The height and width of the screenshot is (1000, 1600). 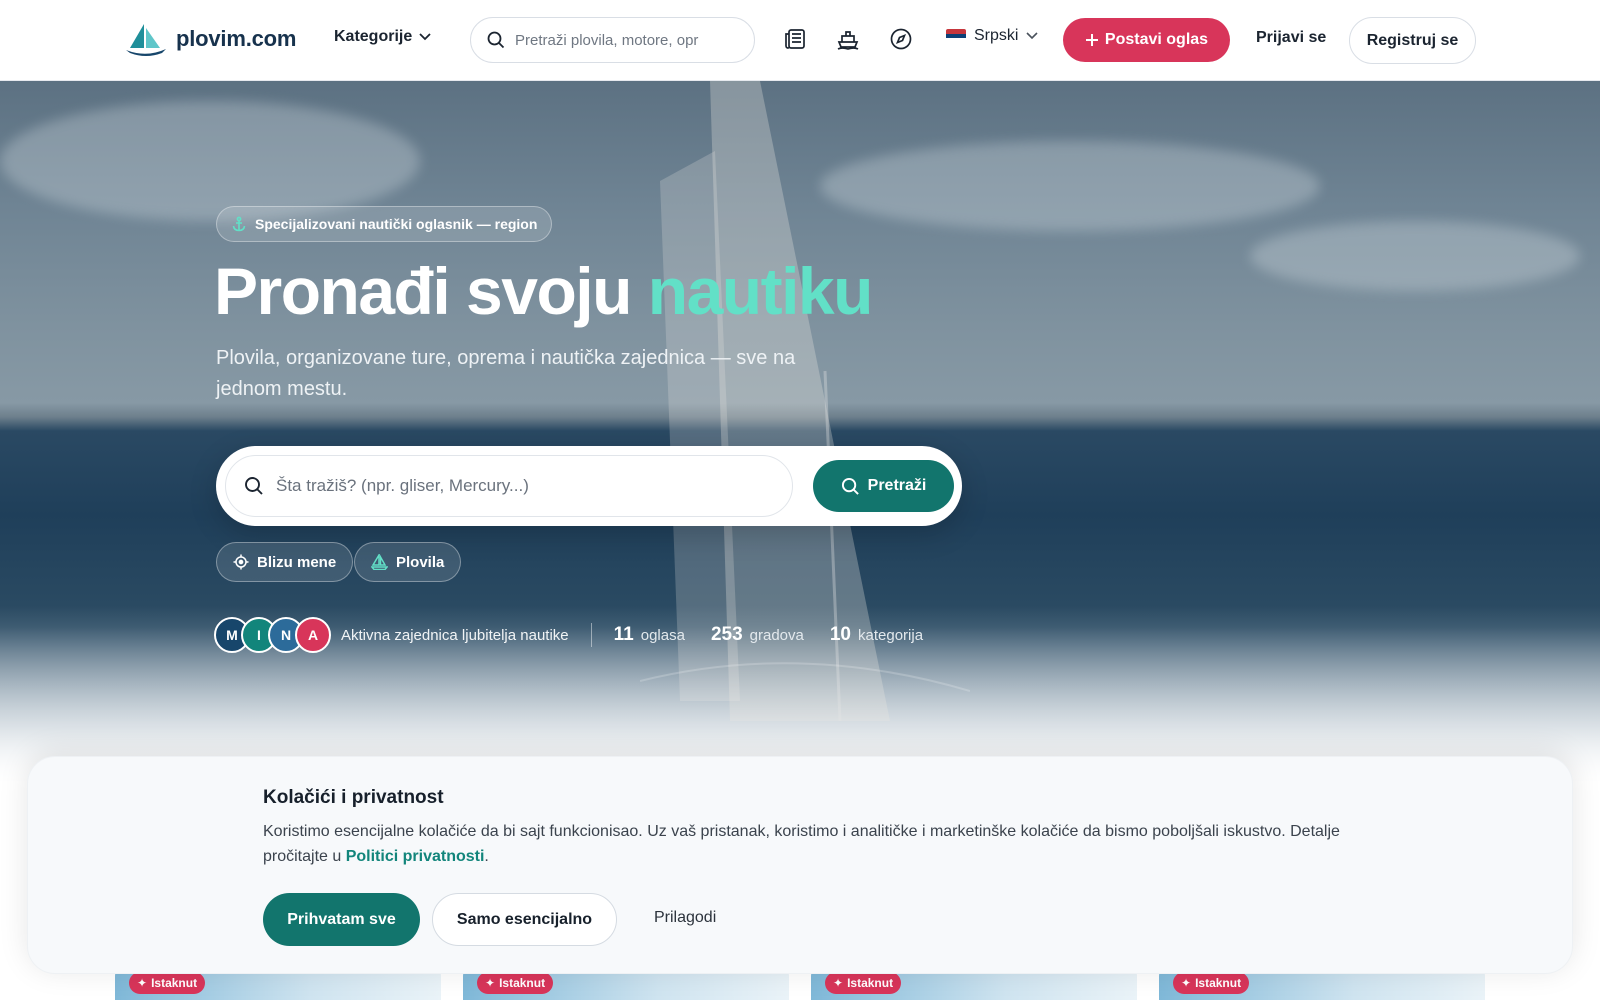 I want to click on hero-search-bar: Pretraži, so click(x=589, y=486).